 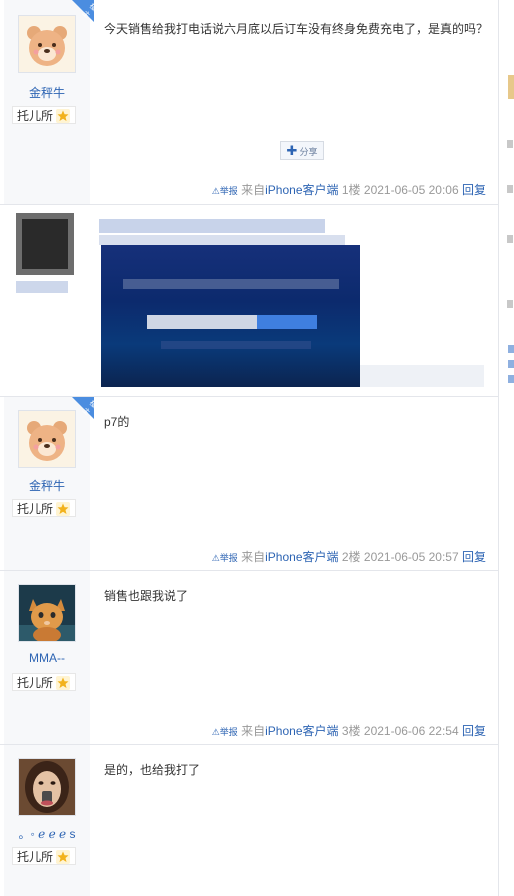 What do you see at coordinates (292, 150) in the screenshot?
I see `plus-icon: ✚` at bounding box center [292, 150].